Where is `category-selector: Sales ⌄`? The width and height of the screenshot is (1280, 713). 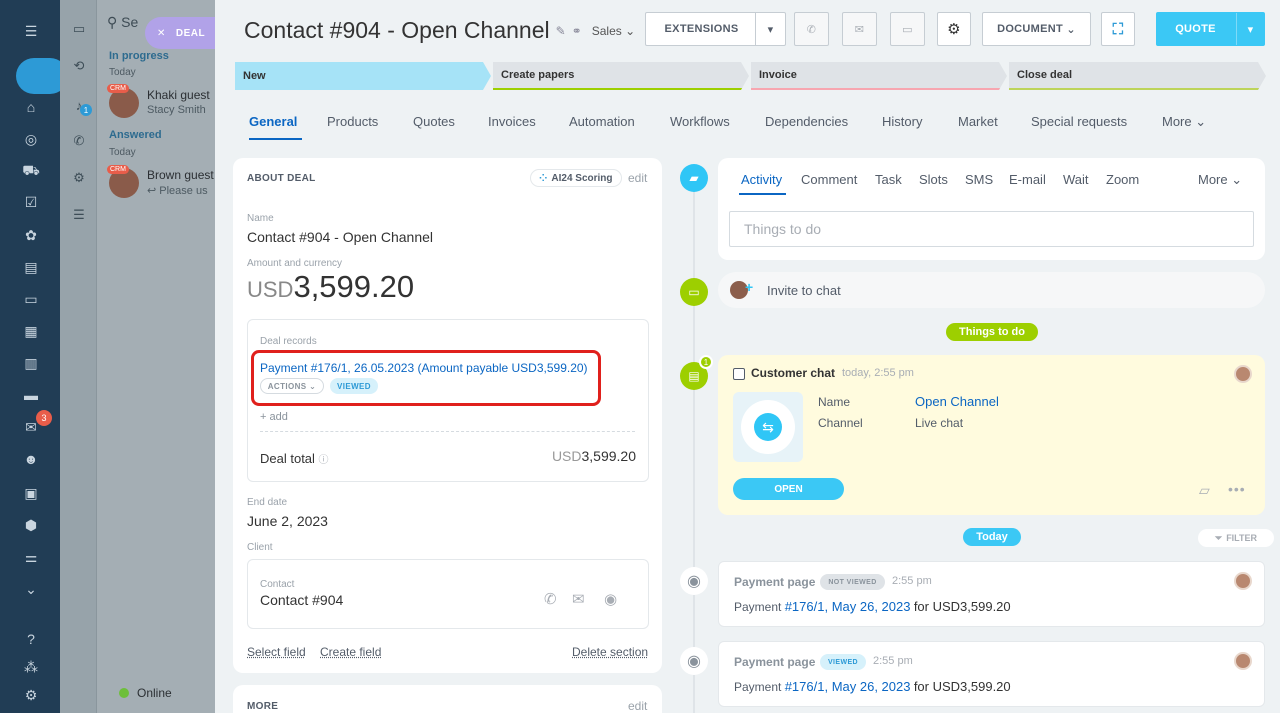 category-selector: Sales ⌄ is located at coordinates (613, 31).